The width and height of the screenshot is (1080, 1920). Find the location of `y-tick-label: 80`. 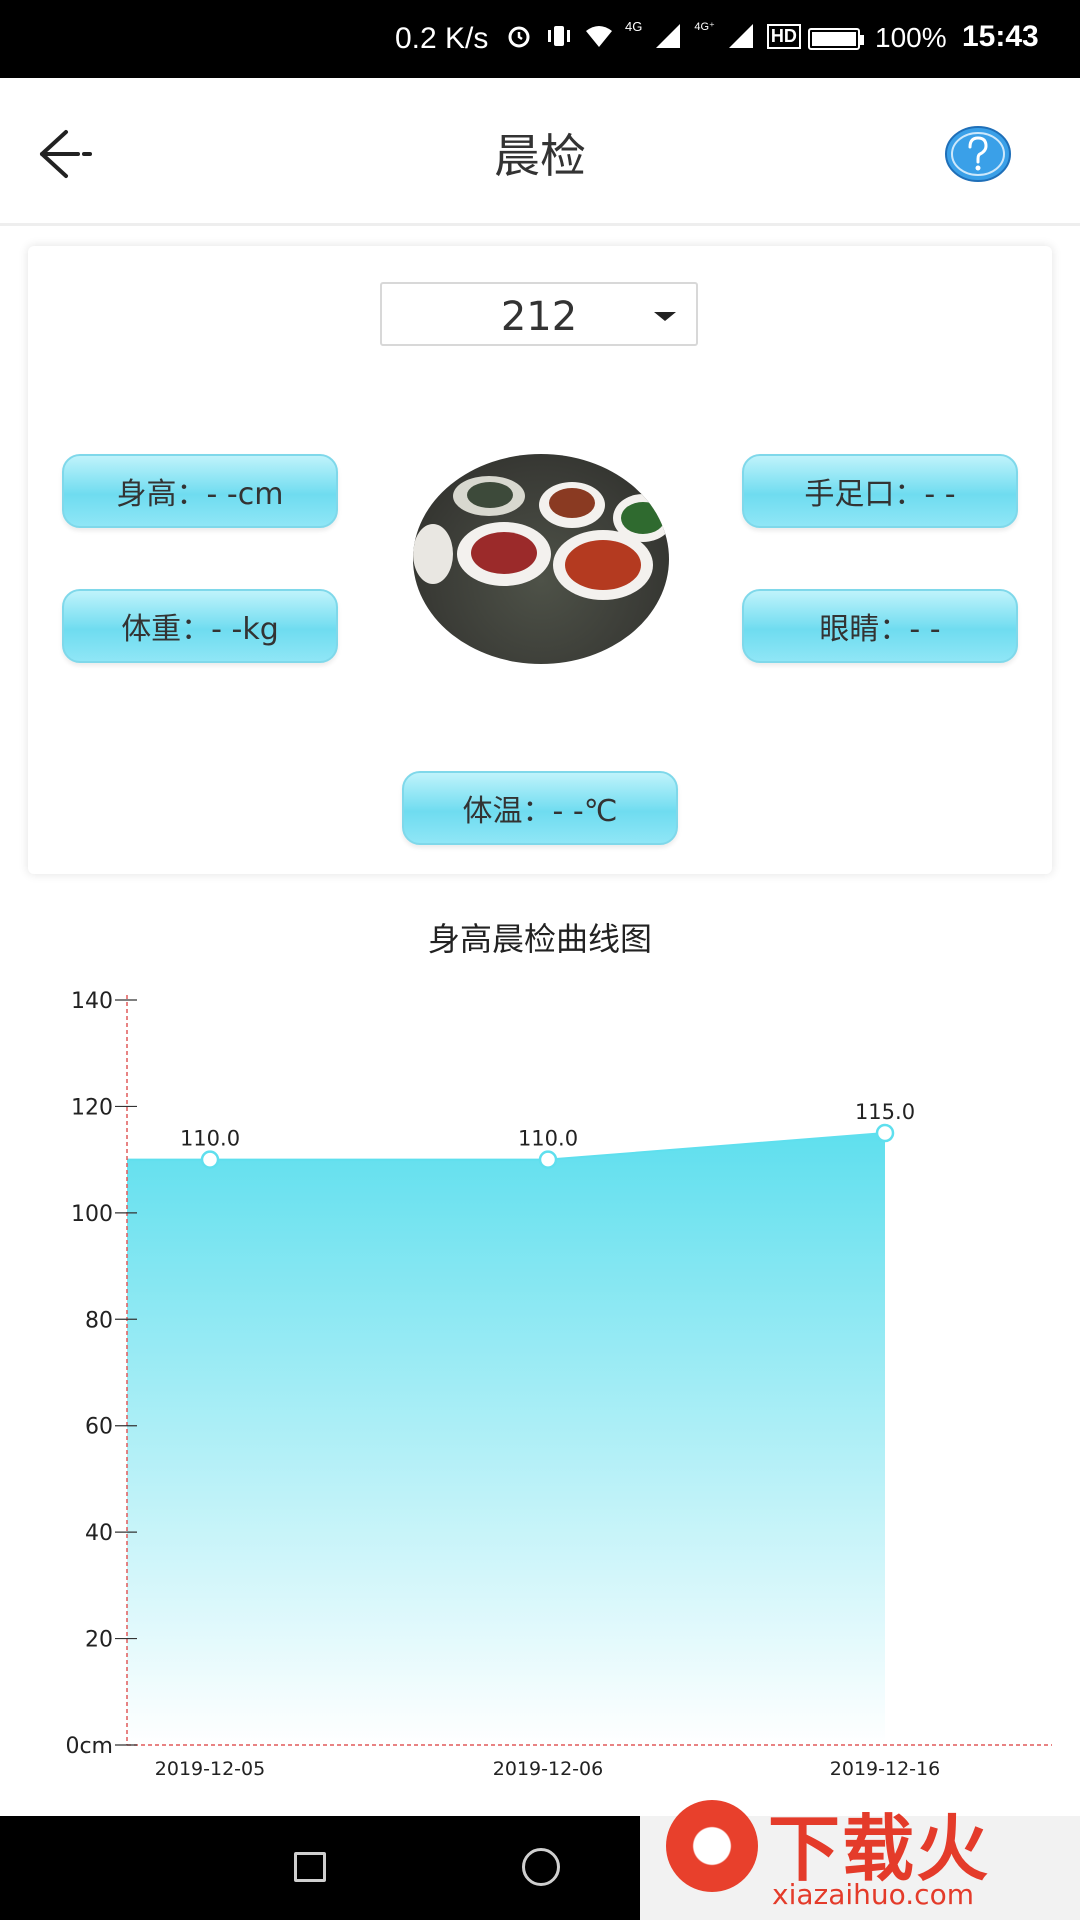

y-tick-label: 80 is located at coordinates (99, 1320).